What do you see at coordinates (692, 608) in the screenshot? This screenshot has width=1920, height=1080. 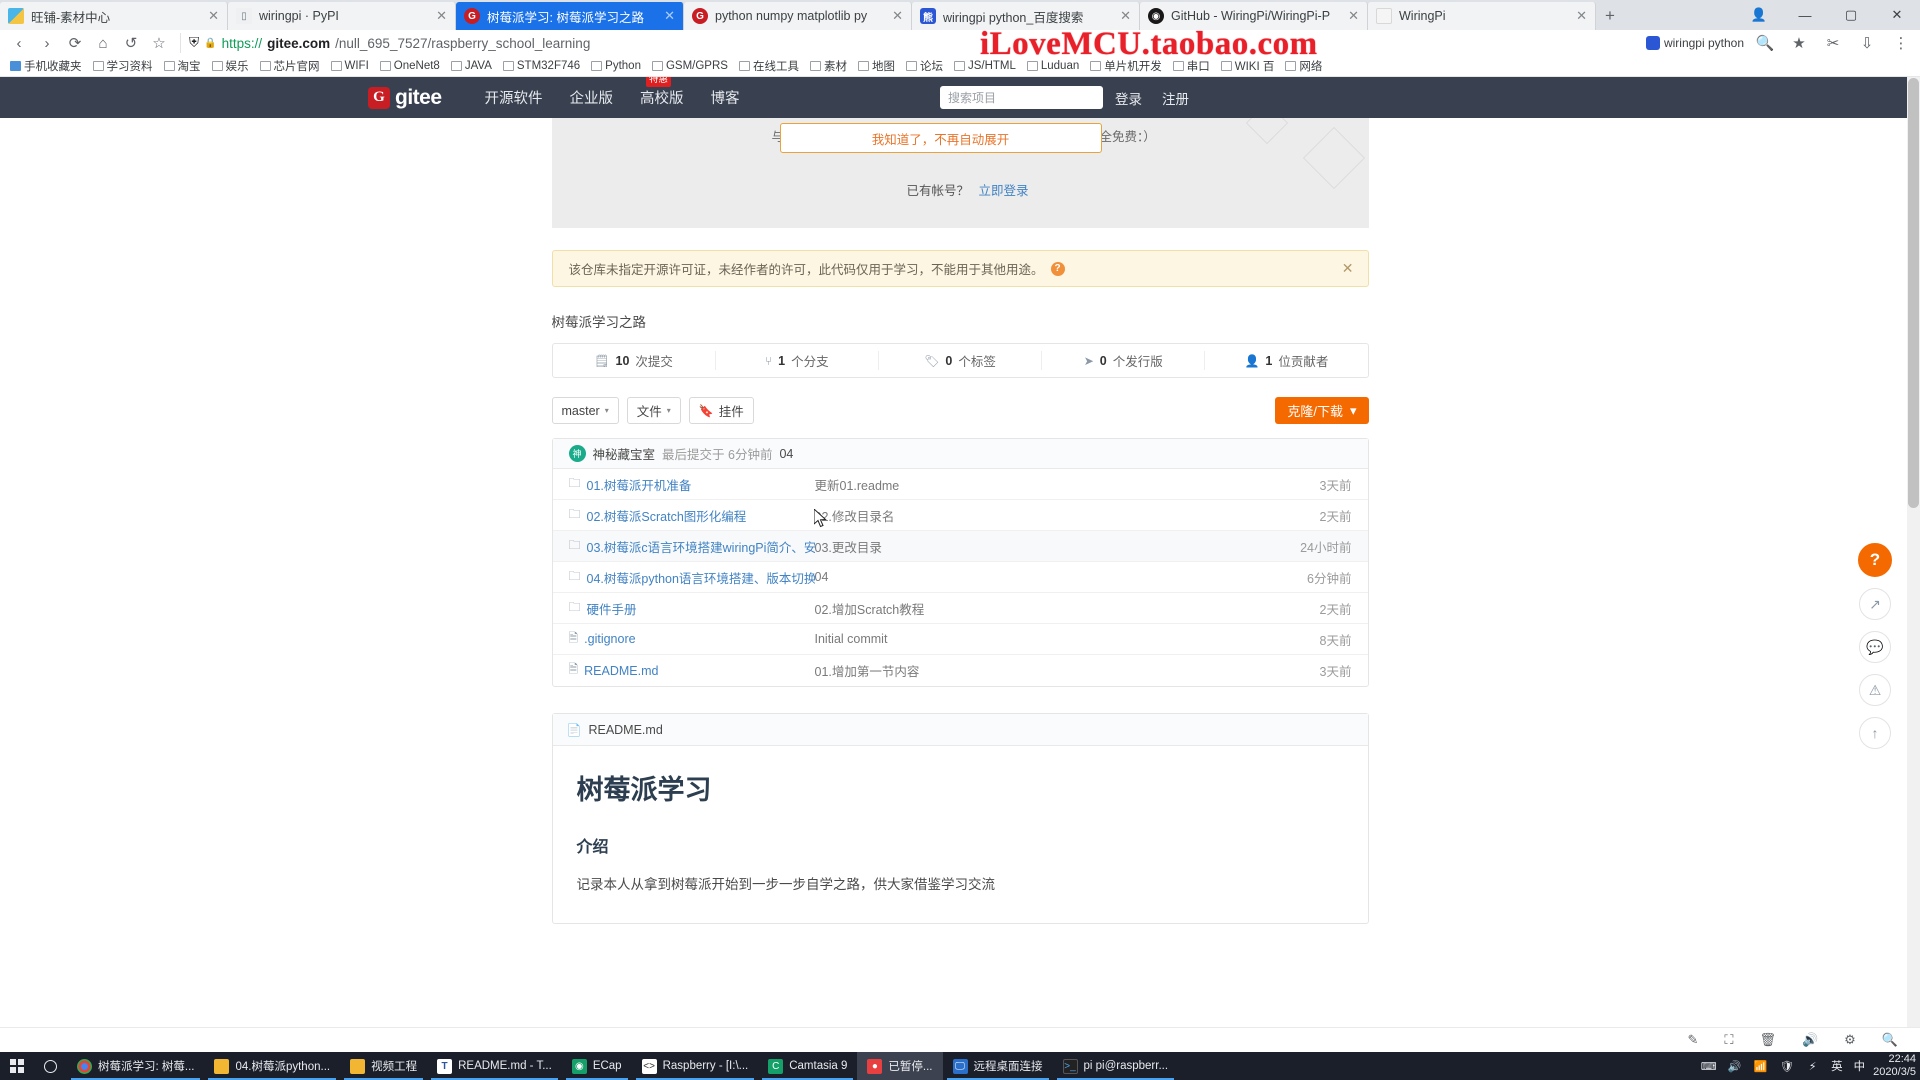 I see `file-name: 🗀 硬件手册` at bounding box center [692, 608].